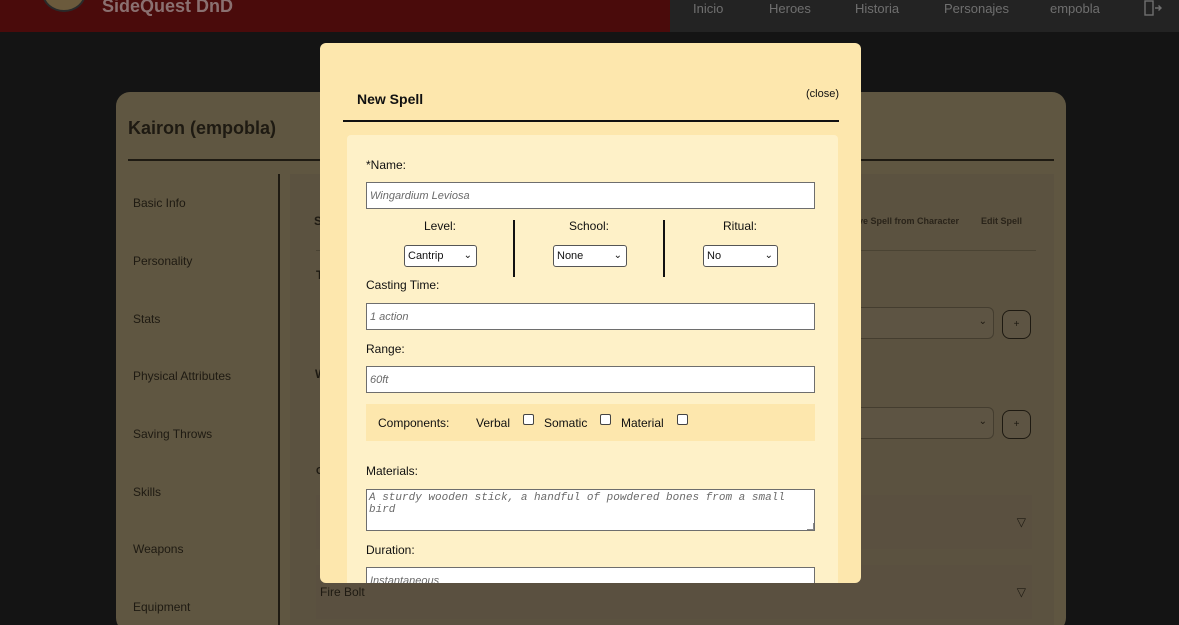 This screenshot has height=625, width=1179. What do you see at coordinates (682, 419) in the screenshot?
I see `material-checkbox` at bounding box center [682, 419].